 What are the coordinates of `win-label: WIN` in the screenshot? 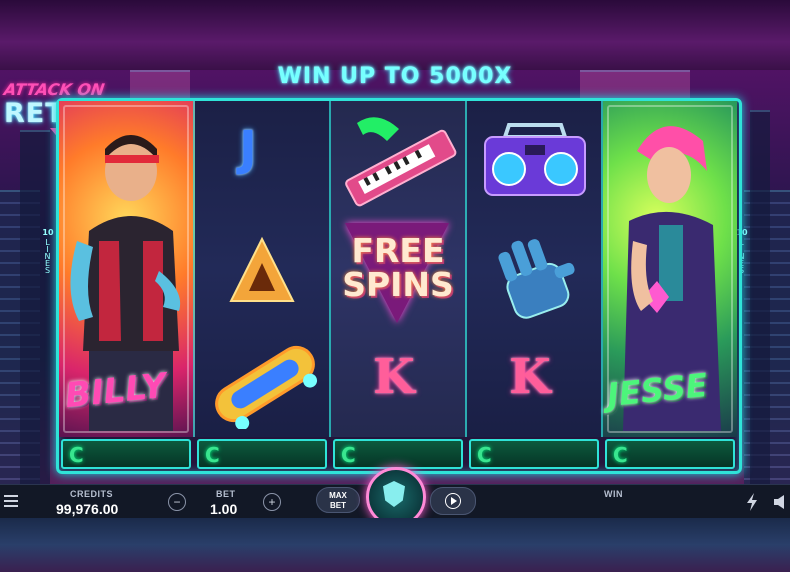 It's located at (613, 494).